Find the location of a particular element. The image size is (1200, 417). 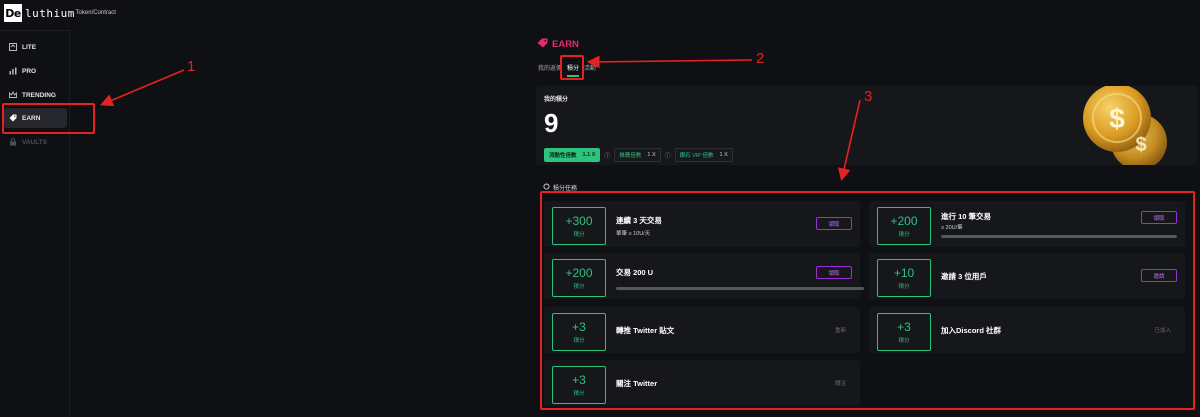

sidebar-divider is located at coordinates (35, 30).